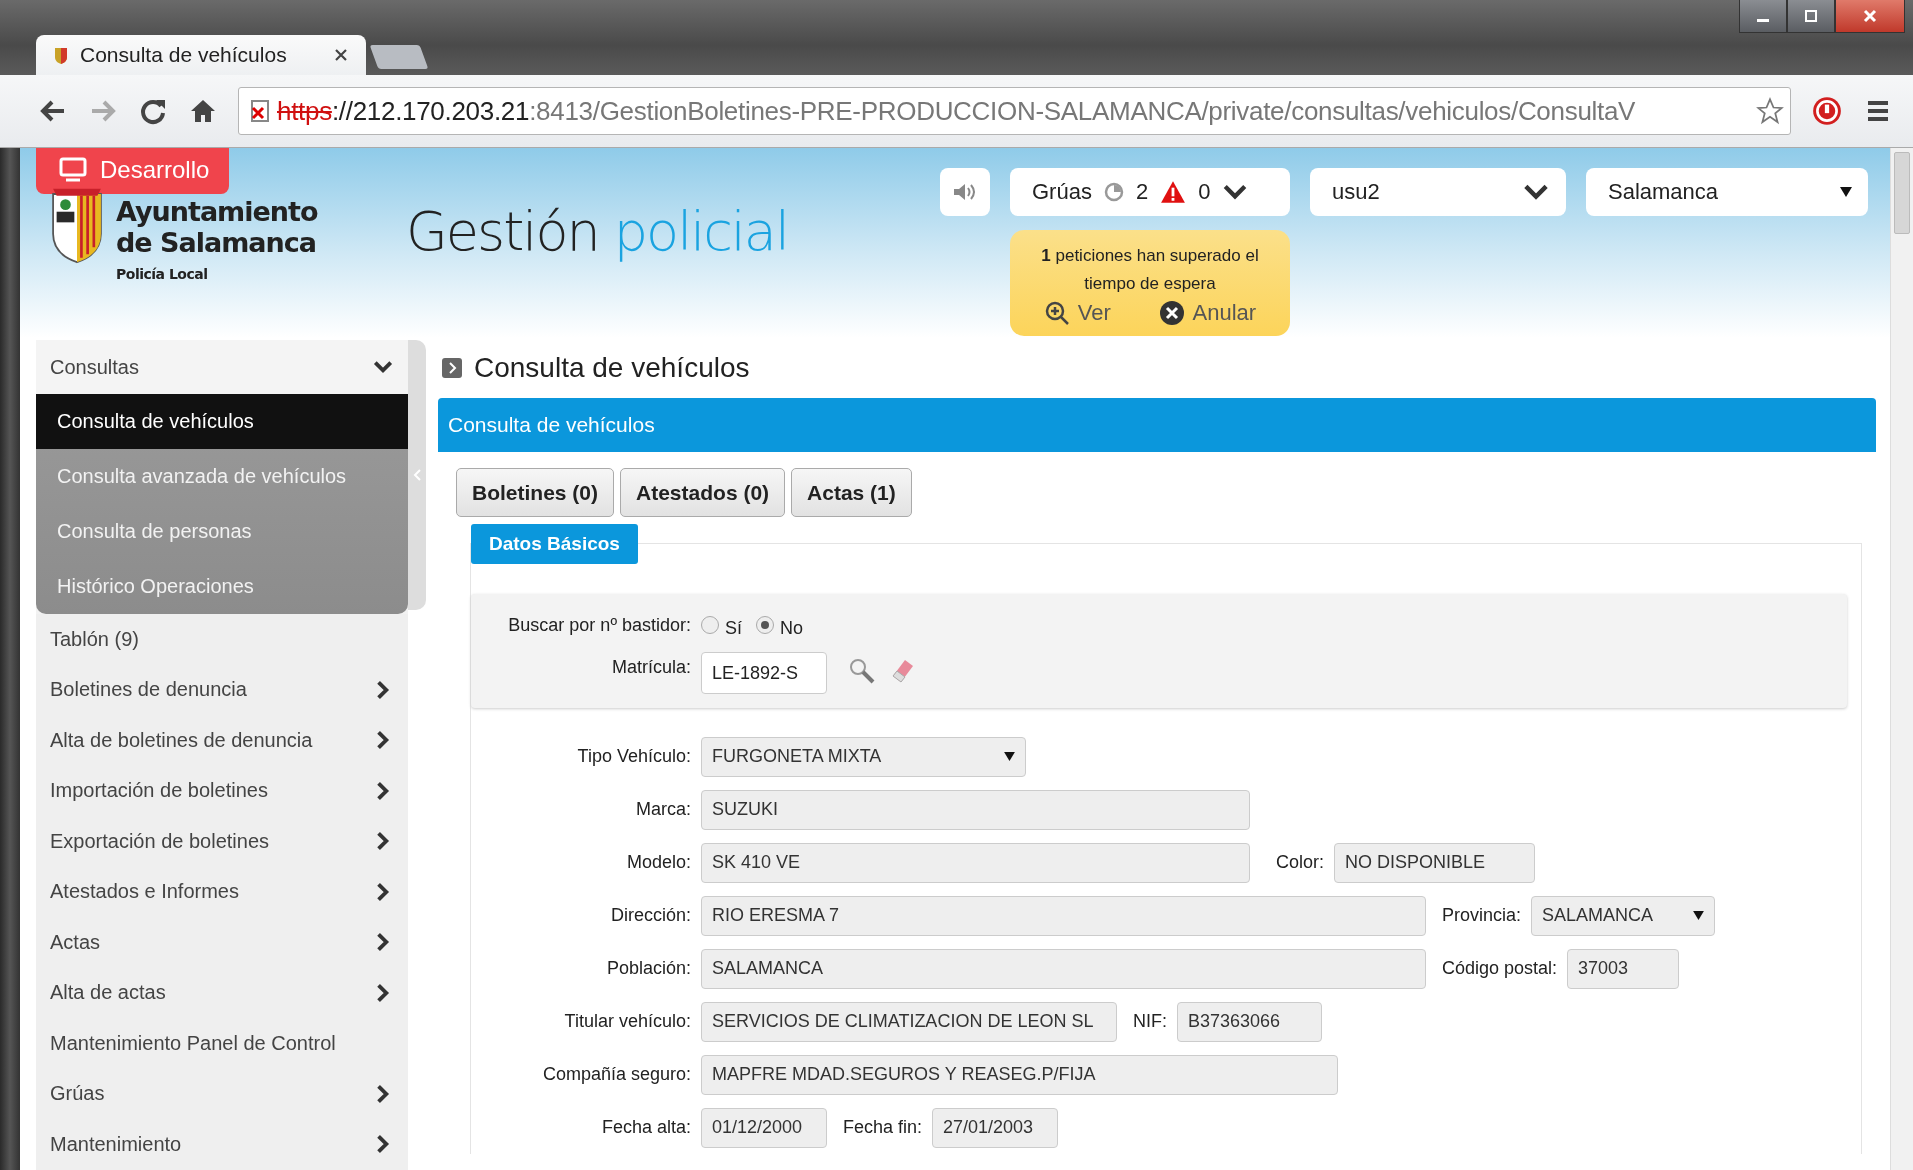 The image size is (1913, 1170). I want to click on field-label: Buscar por nº bastidor:, so click(599, 625).